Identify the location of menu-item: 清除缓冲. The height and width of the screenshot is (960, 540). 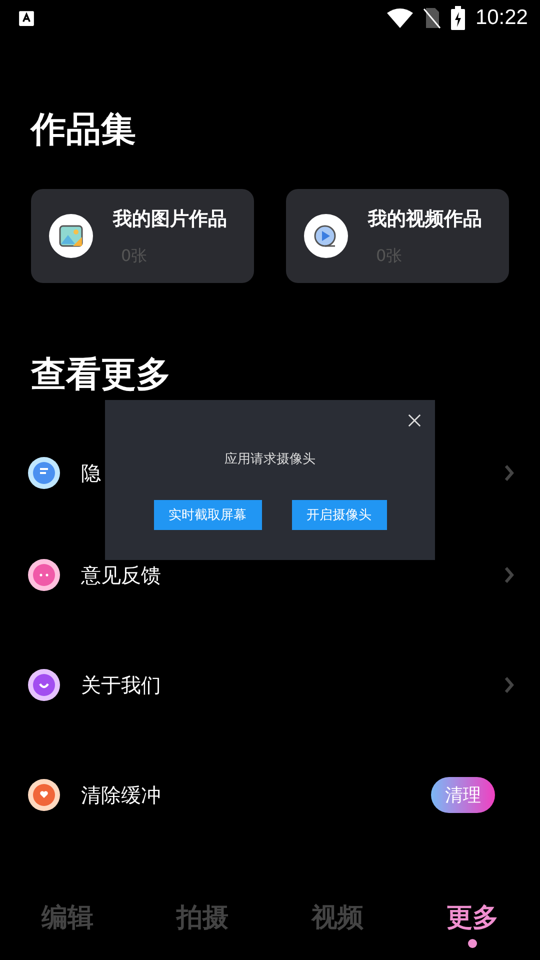
(256, 795).